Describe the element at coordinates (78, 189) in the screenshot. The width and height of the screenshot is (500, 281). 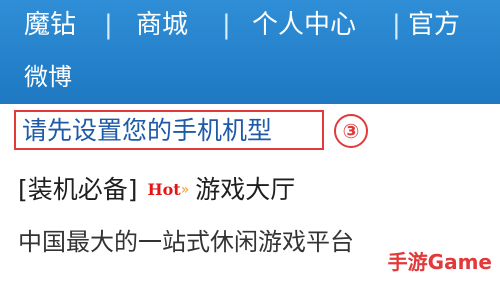
I see `app-category-tag: [装机必备]` at that location.